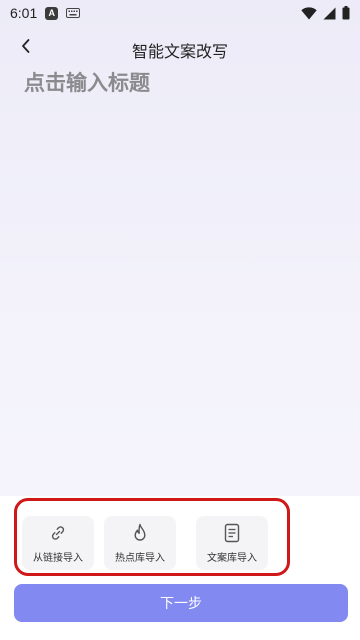 Image resolution: width=360 pixels, height=640 pixels. I want to click on import-from-hot-library-button: 热点库导入, so click(140, 543).